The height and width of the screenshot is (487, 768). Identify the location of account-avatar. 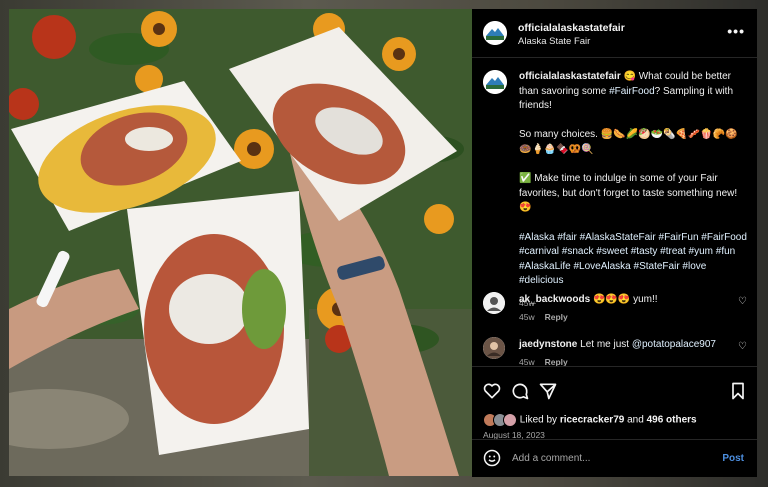
(495, 33).